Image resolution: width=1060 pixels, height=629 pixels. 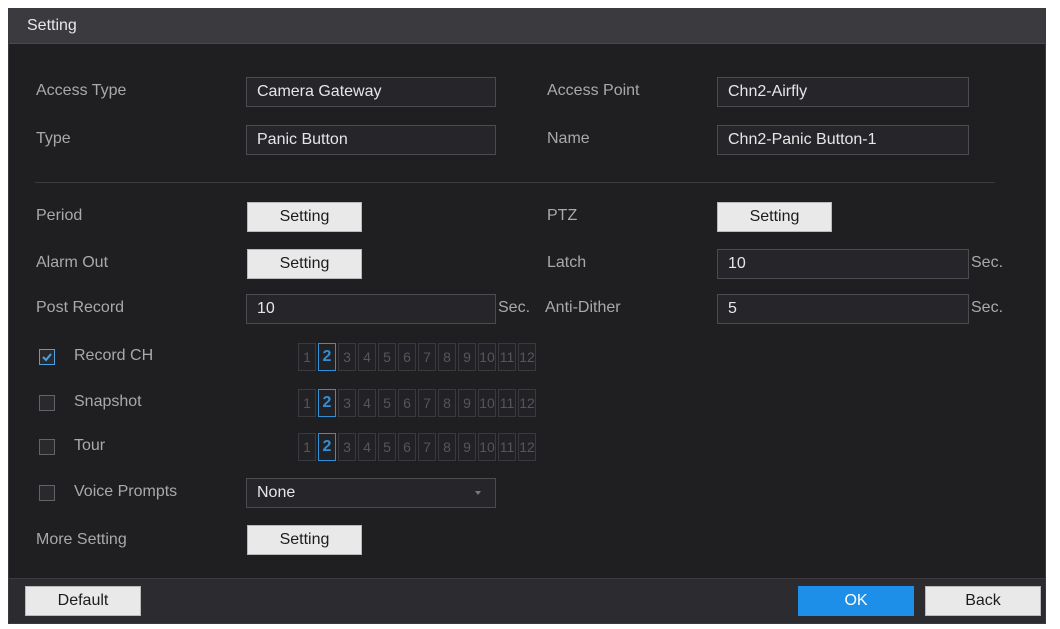 What do you see at coordinates (427, 357) in the screenshot?
I see `record-ch-channel-7: 7` at bounding box center [427, 357].